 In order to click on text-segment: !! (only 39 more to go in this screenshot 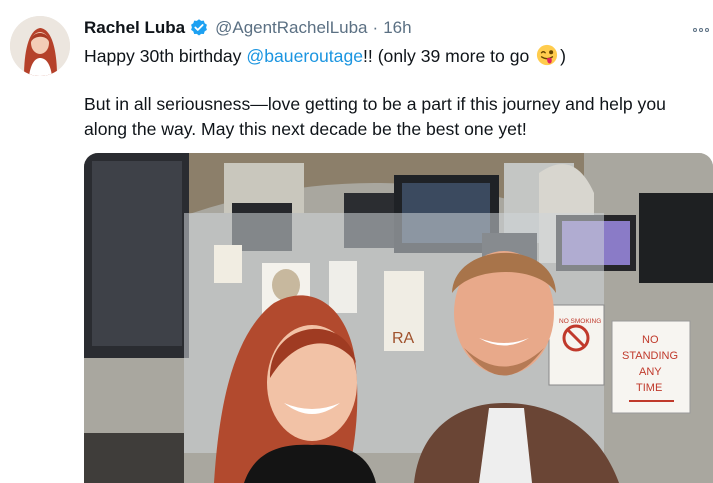, I will do `click(449, 56)`.